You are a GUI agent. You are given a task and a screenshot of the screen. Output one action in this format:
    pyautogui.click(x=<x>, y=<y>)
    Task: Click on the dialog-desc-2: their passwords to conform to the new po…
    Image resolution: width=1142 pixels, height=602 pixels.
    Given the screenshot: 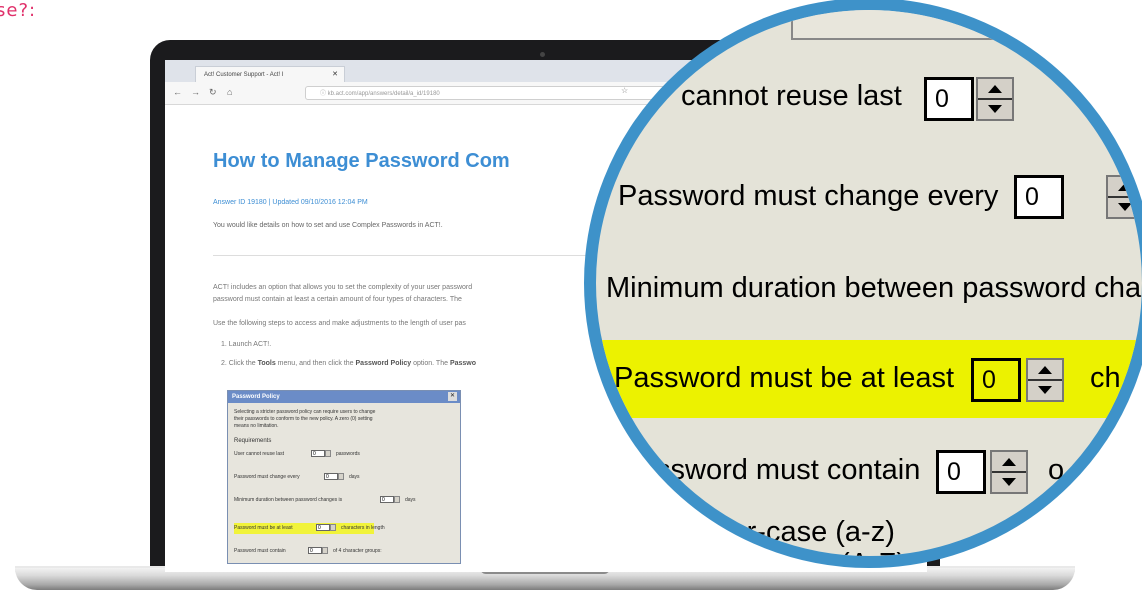 What is the action you would take?
    pyautogui.click(x=303, y=419)
    